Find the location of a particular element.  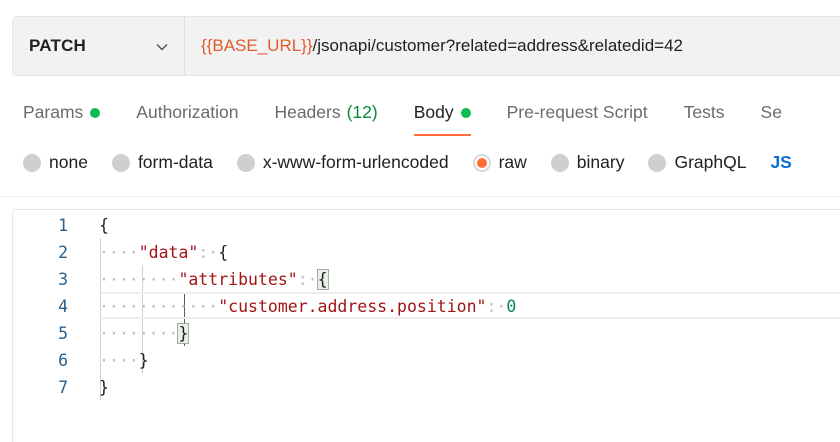

line-number: 6 is located at coordinates (63, 360).